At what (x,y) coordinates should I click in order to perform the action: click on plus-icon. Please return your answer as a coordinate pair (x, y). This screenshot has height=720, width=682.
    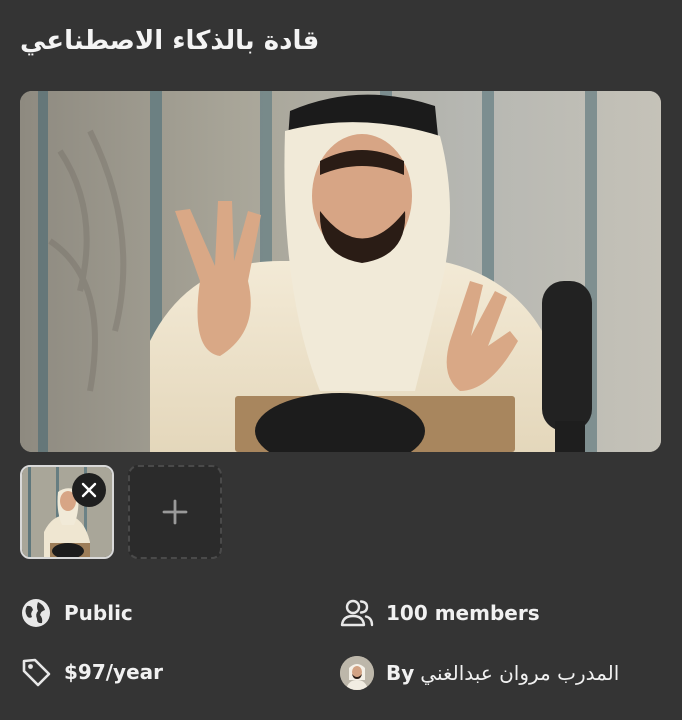
    Looking at the image, I should click on (175, 512).